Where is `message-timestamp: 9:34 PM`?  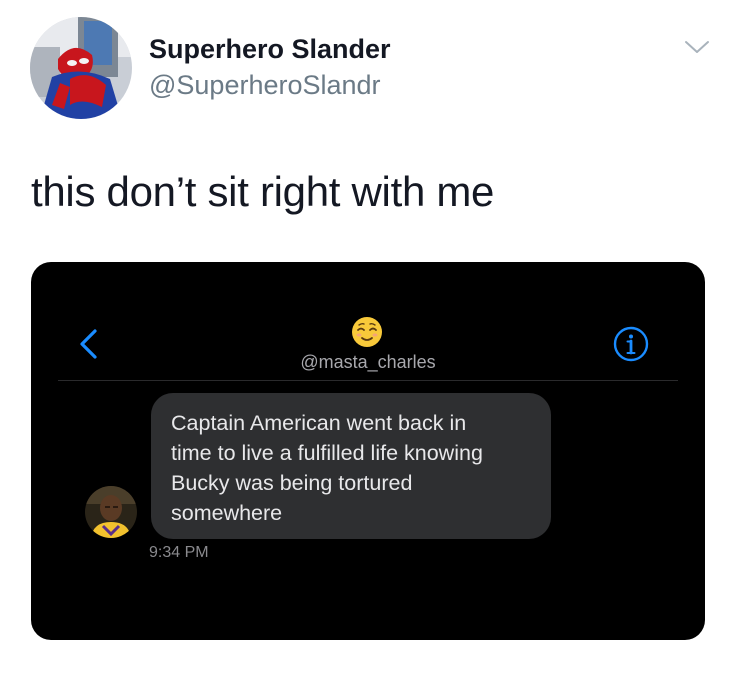 message-timestamp: 9:34 PM is located at coordinates (179, 552).